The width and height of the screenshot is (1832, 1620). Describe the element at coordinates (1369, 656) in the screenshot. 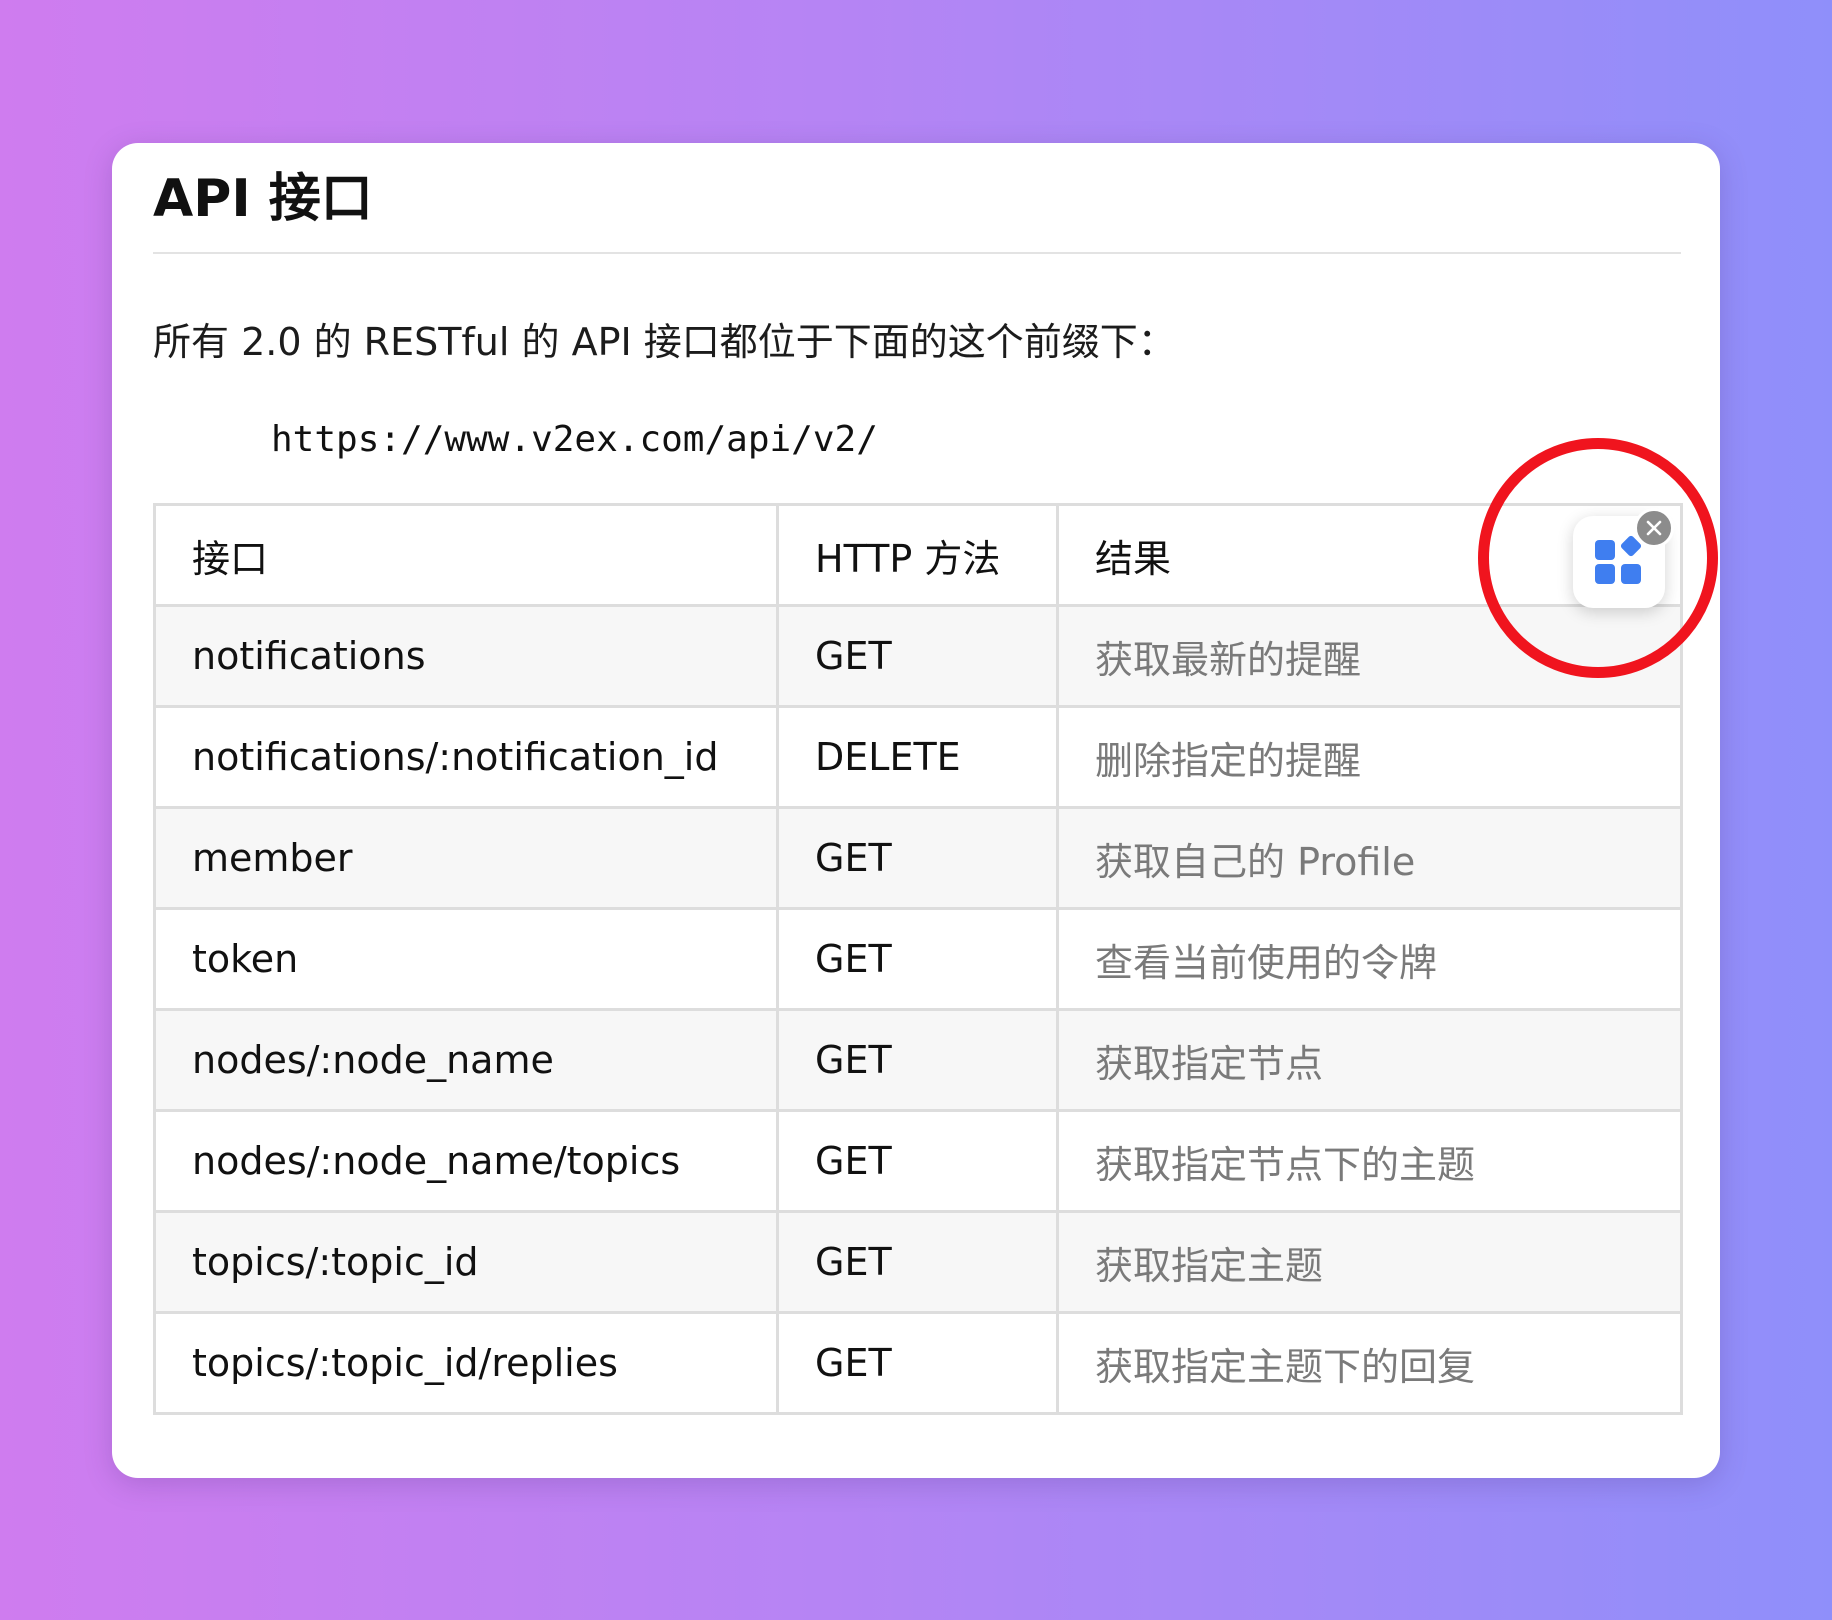

I see `result-cell: 获取最新的提醒` at that location.